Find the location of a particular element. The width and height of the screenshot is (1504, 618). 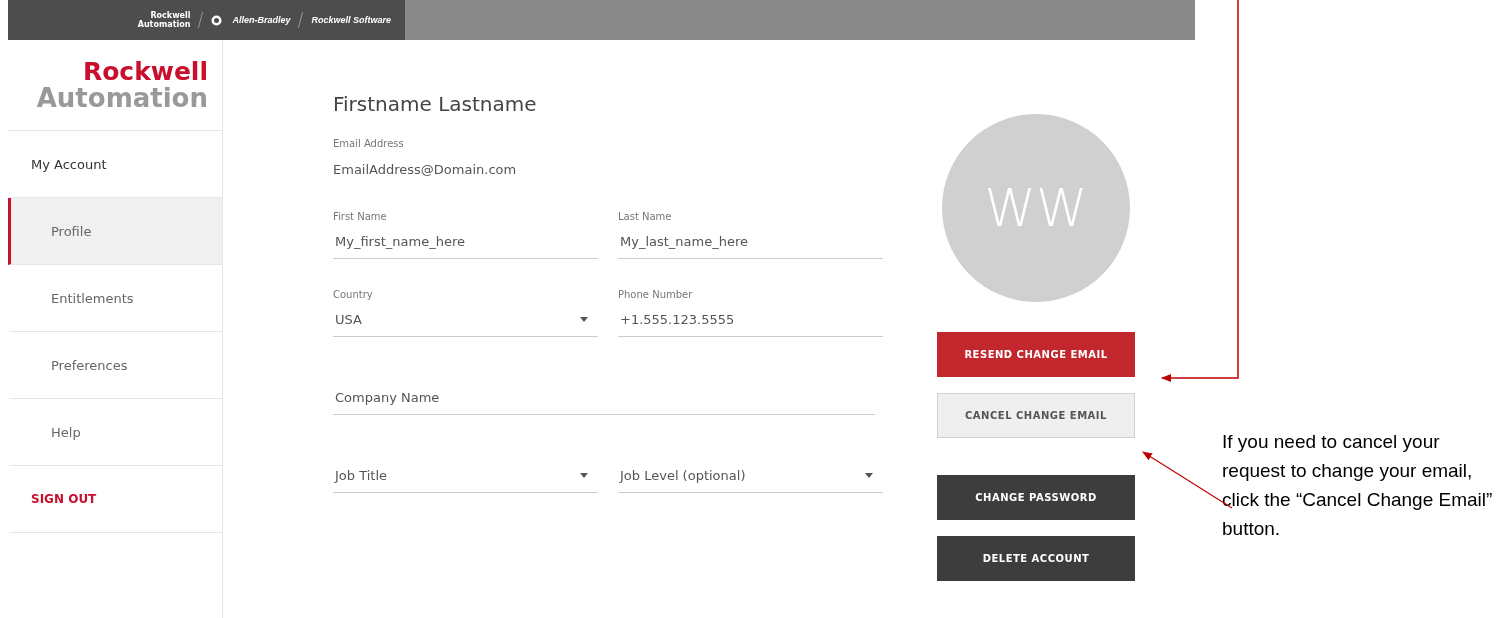

select-field: USA is located at coordinates (465, 320).